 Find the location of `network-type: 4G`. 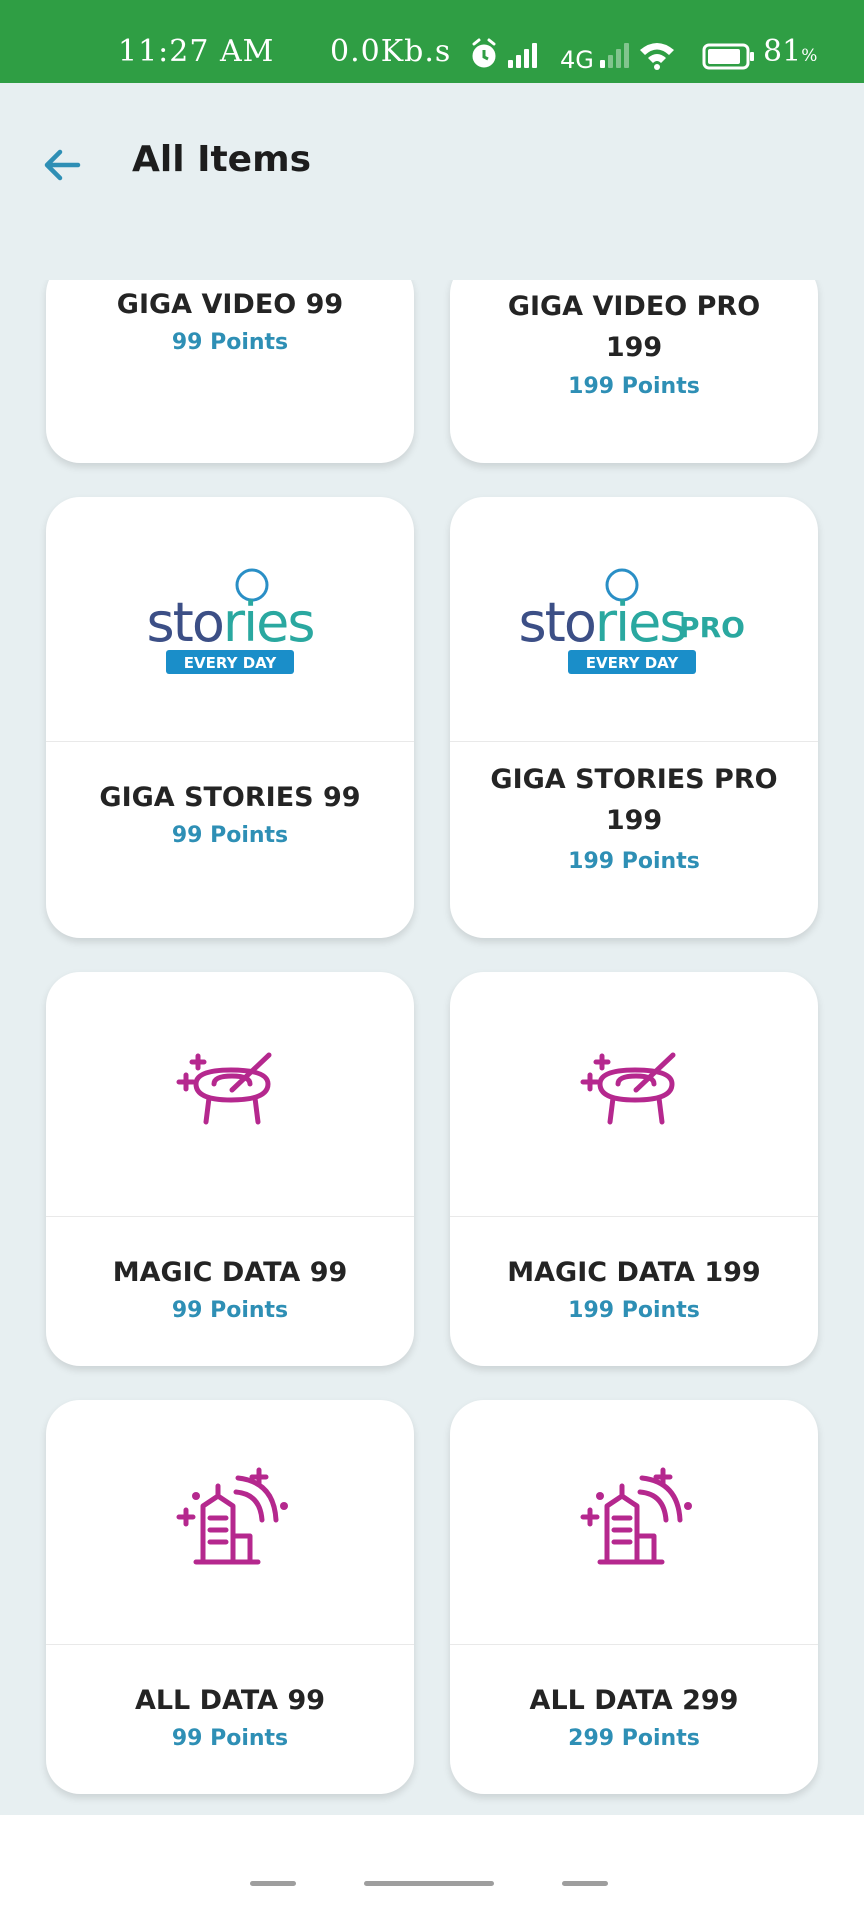

network-type: 4G is located at coordinates (577, 60).